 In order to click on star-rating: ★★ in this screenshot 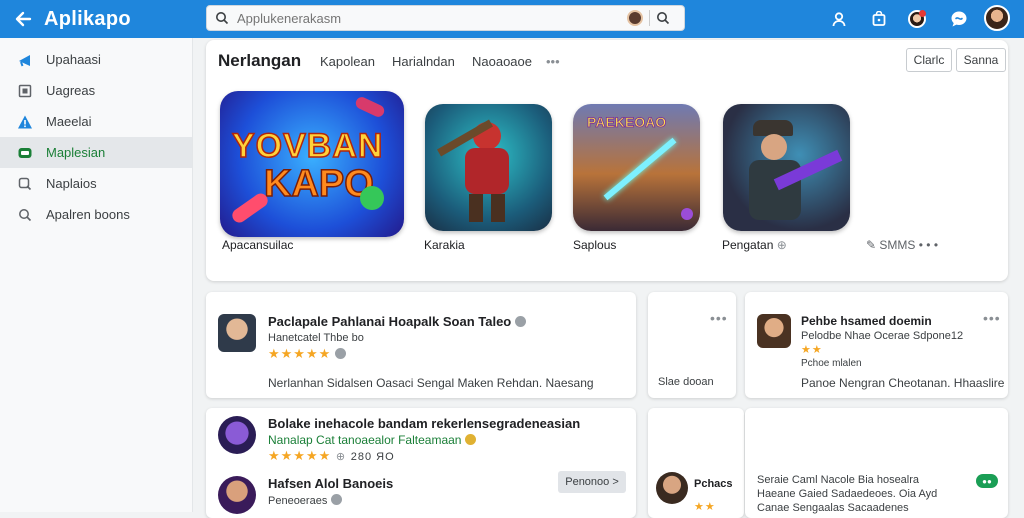, I will do `click(812, 350)`.